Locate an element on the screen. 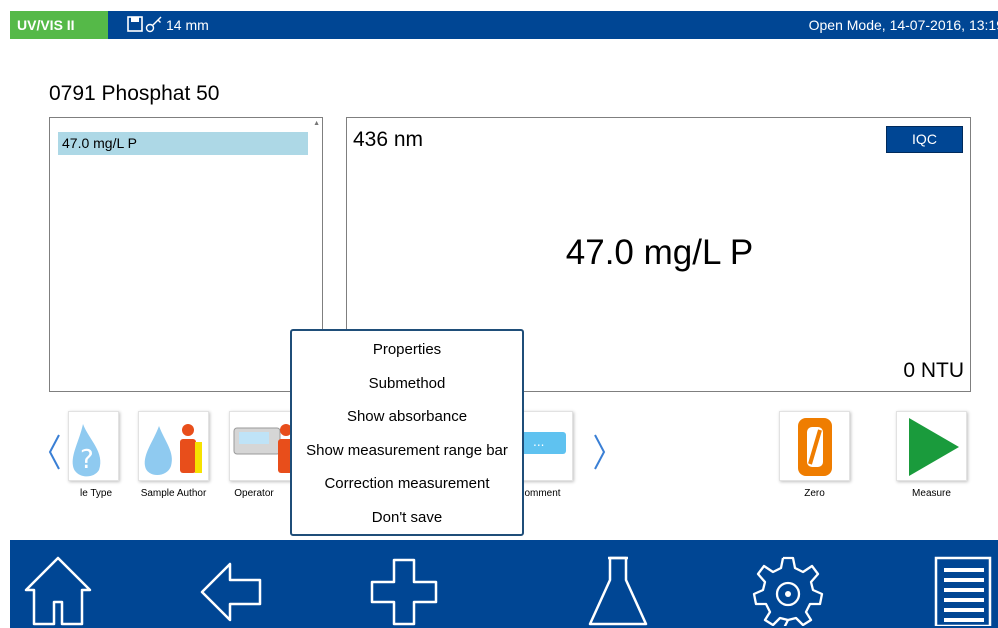 The height and width of the screenshot is (628, 998). wavelength-label: 436 nm is located at coordinates (388, 139).